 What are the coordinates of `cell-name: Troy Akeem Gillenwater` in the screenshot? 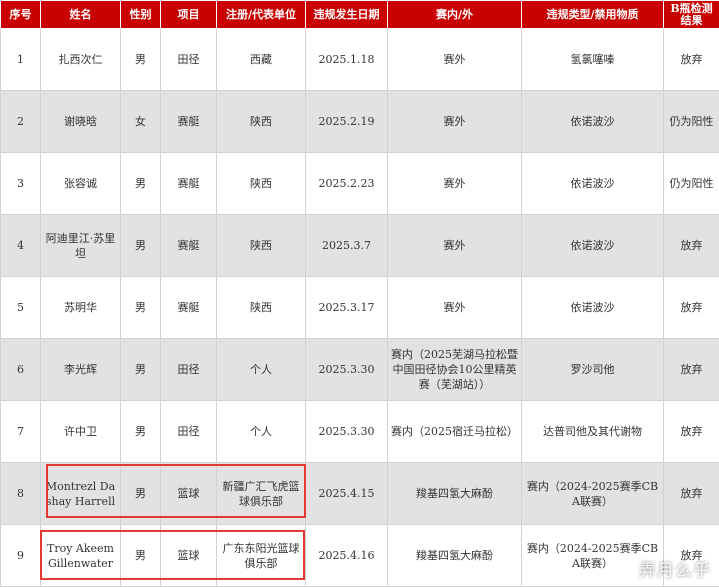 It's located at (80, 555).